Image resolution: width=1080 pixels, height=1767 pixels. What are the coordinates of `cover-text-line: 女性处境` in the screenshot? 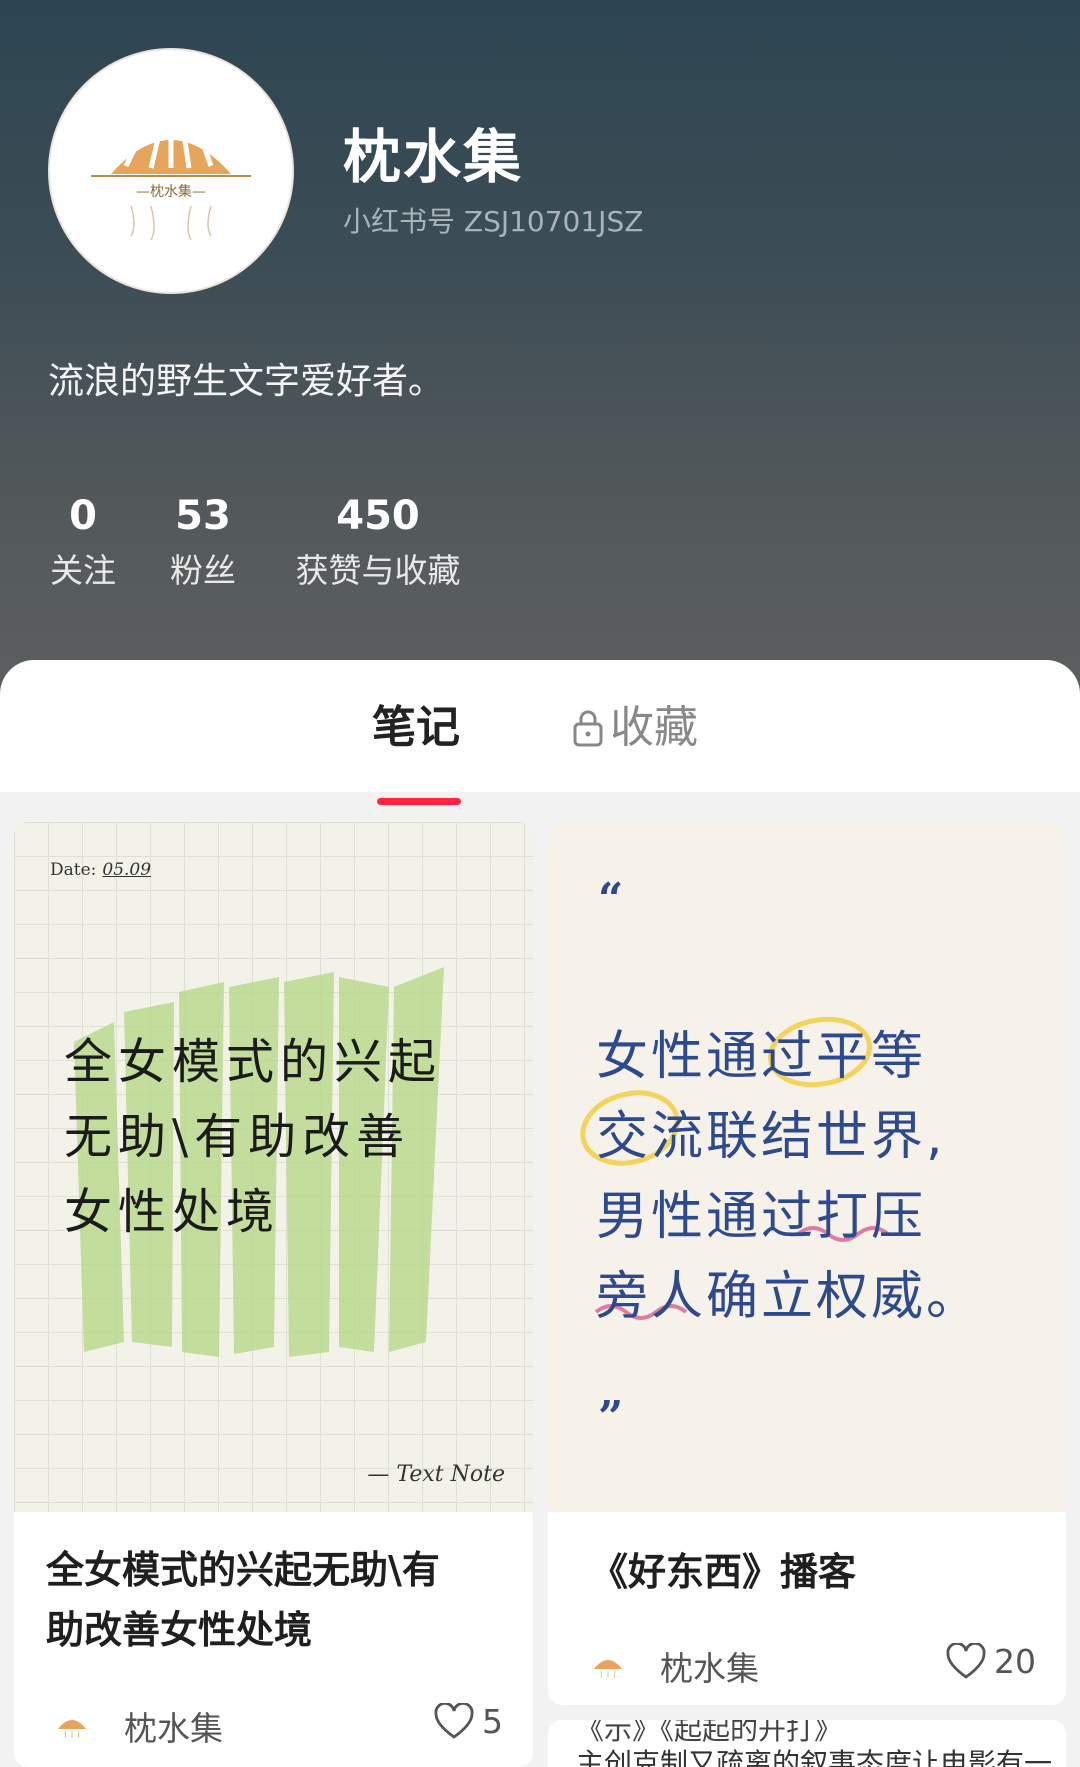 It's located at (172, 1212).